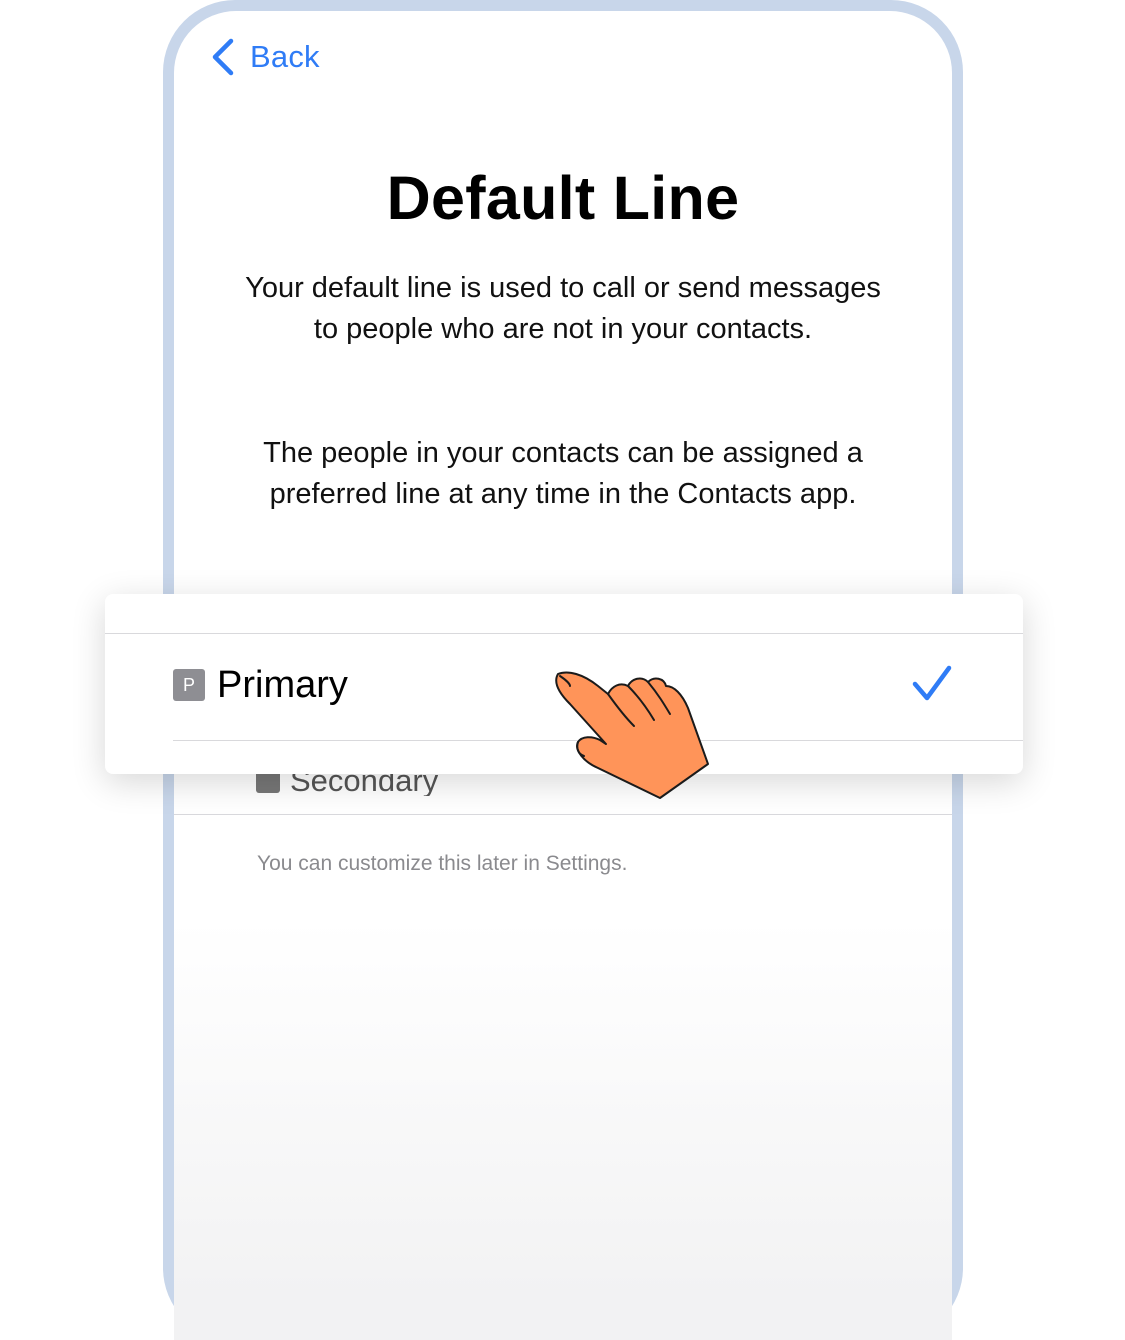 The width and height of the screenshot is (1125, 1340). Describe the element at coordinates (564, 633) in the screenshot. I see `card-divider-top` at that location.